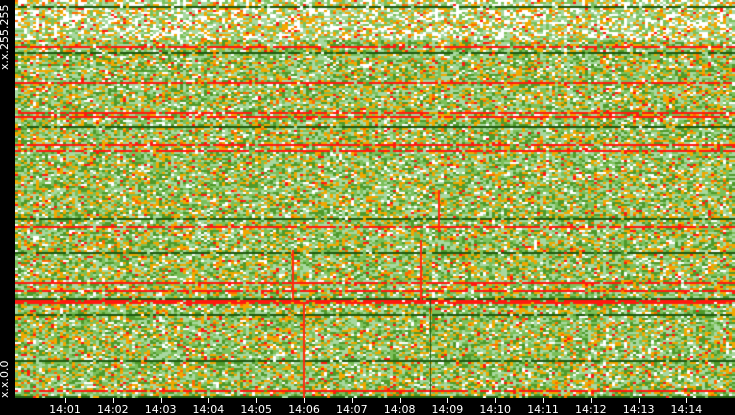 The width and height of the screenshot is (735, 415). What do you see at coordinates (208, 409) in the screenshot?
I see `x-tick-label: 14:04` at bounding box center [208, 409].